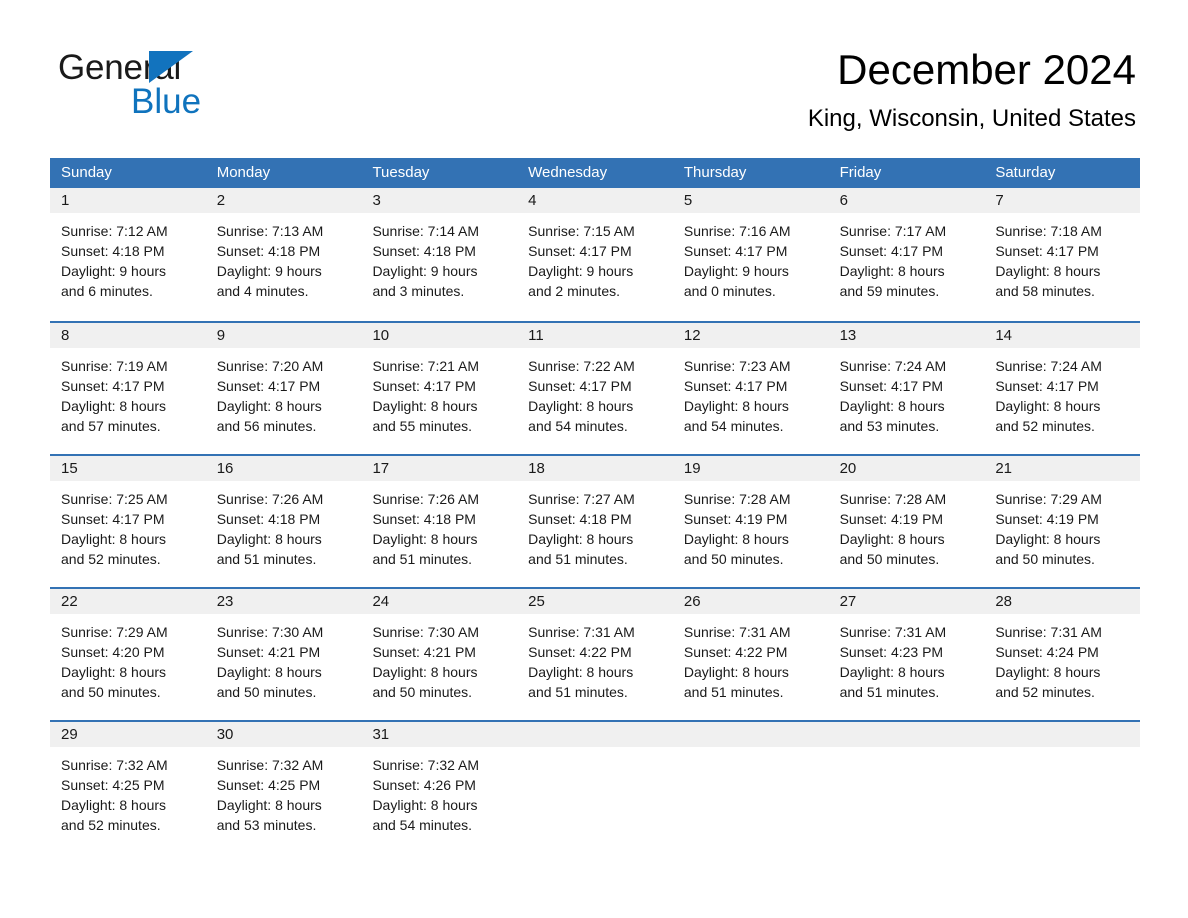  Describe the element at coordinates (568, 172) in the screenshot. I see `weekday-wednesday: Wednesday` at that location.